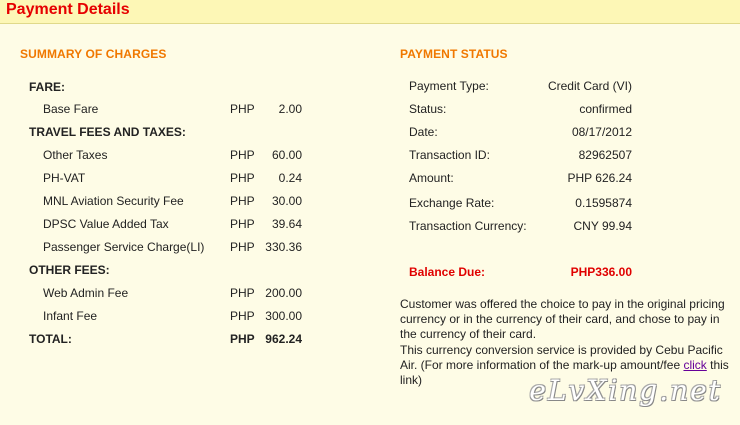 The width and height of the screenshot is (740, 425). I want to click on amount-value: PHP 626.24, so click(600, 178).